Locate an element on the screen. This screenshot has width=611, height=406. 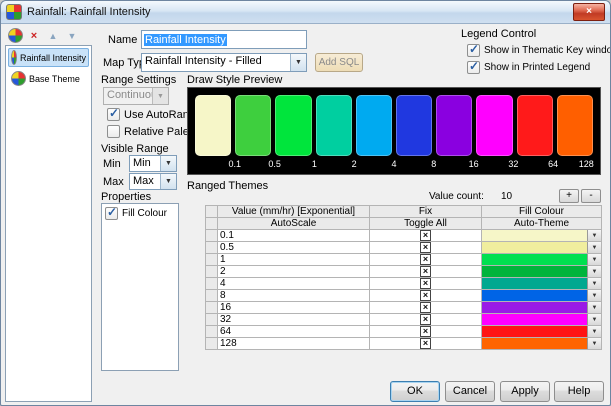
value-cell: 32 is located at coordinates (293, 319).